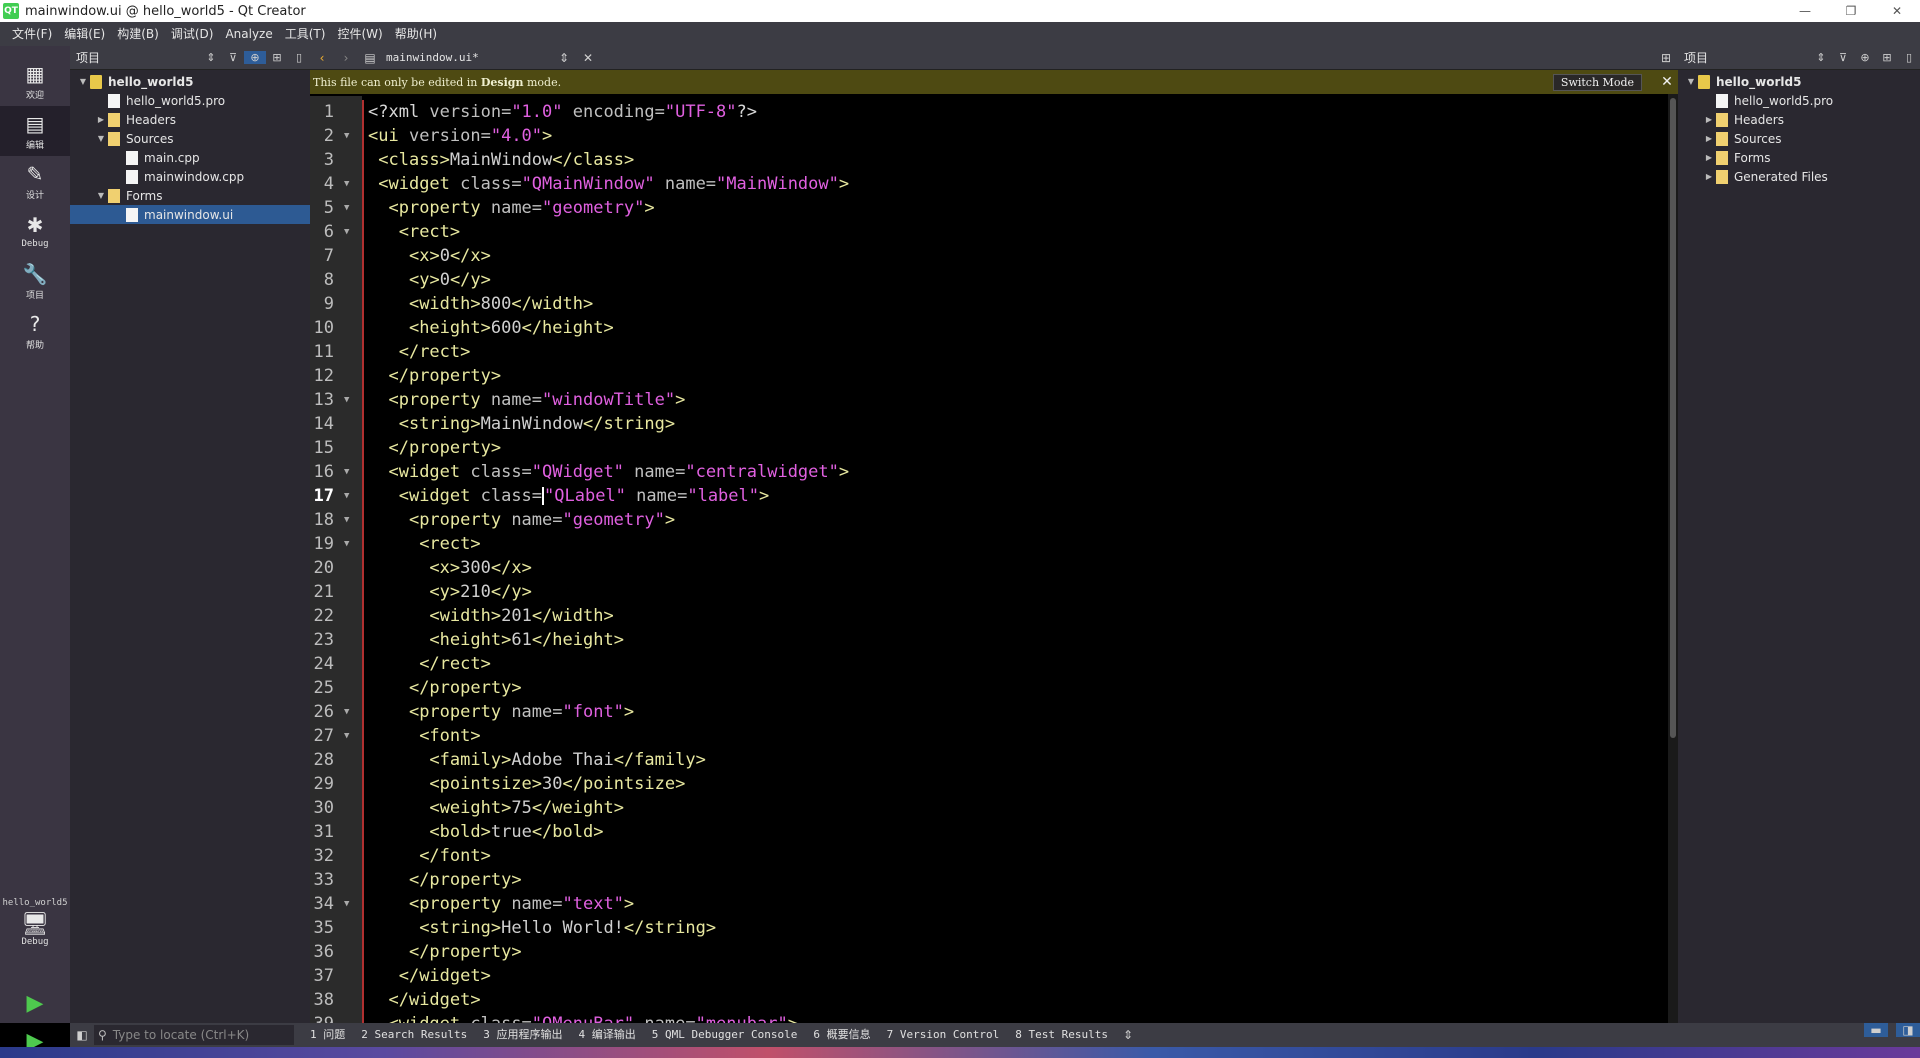  Describe the element at coordinates (1799, 138) in the screenshot. I see `tree-item: ▶ Sources` at that location.